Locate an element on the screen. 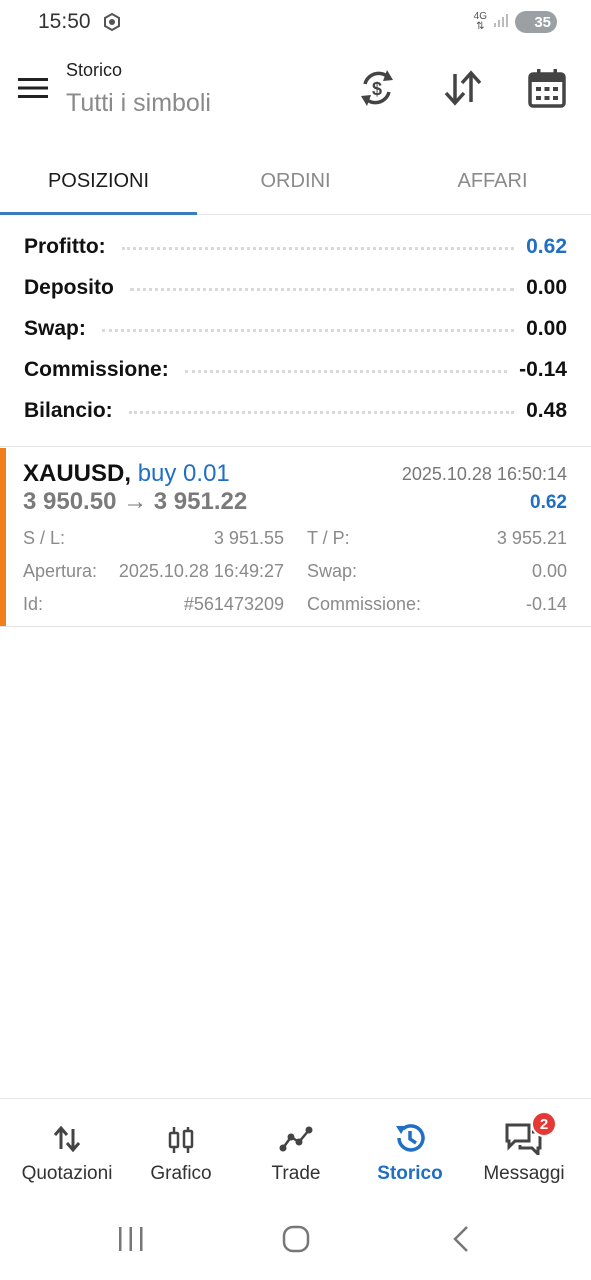 The image size is (591, 1280). open-time-value: 2025.10.28 16:49:27 is located at coordinates (201, 571).